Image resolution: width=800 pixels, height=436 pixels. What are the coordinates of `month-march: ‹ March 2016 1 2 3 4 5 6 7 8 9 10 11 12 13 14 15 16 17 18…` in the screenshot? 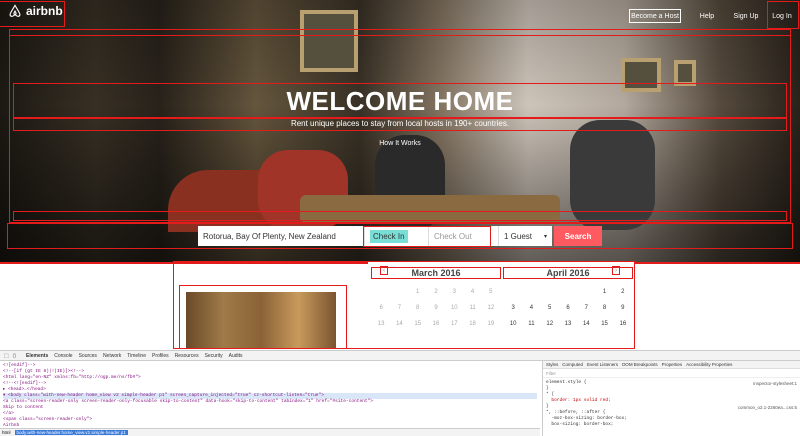 It's located at (436, 305).